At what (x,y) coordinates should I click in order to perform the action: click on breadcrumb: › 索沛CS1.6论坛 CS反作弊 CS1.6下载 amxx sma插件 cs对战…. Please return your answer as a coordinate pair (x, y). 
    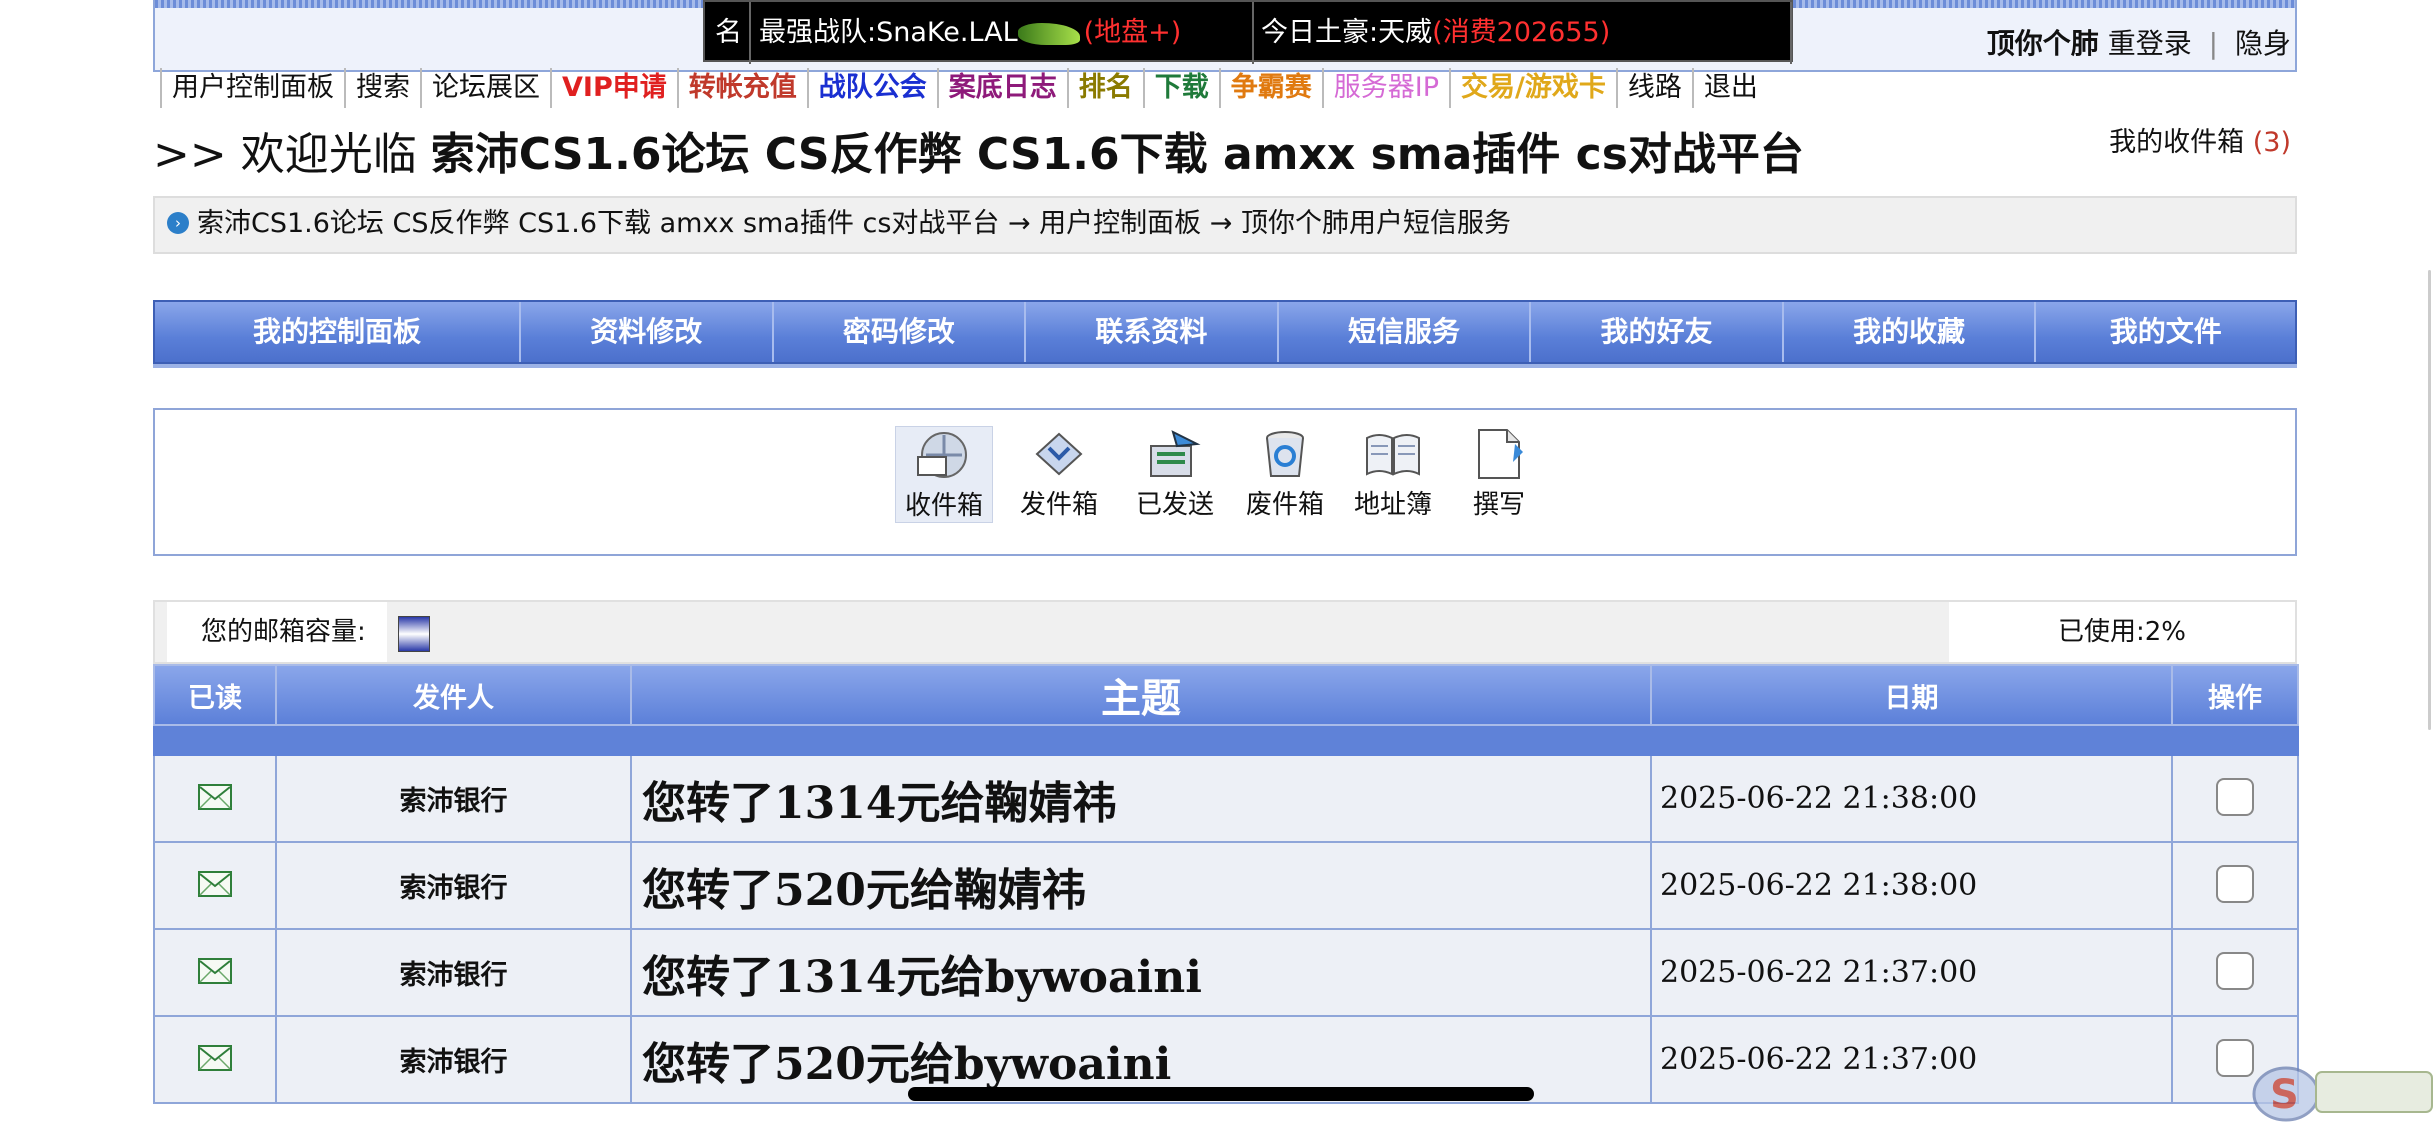
    Looking at the image, I should click on (1225, 225).